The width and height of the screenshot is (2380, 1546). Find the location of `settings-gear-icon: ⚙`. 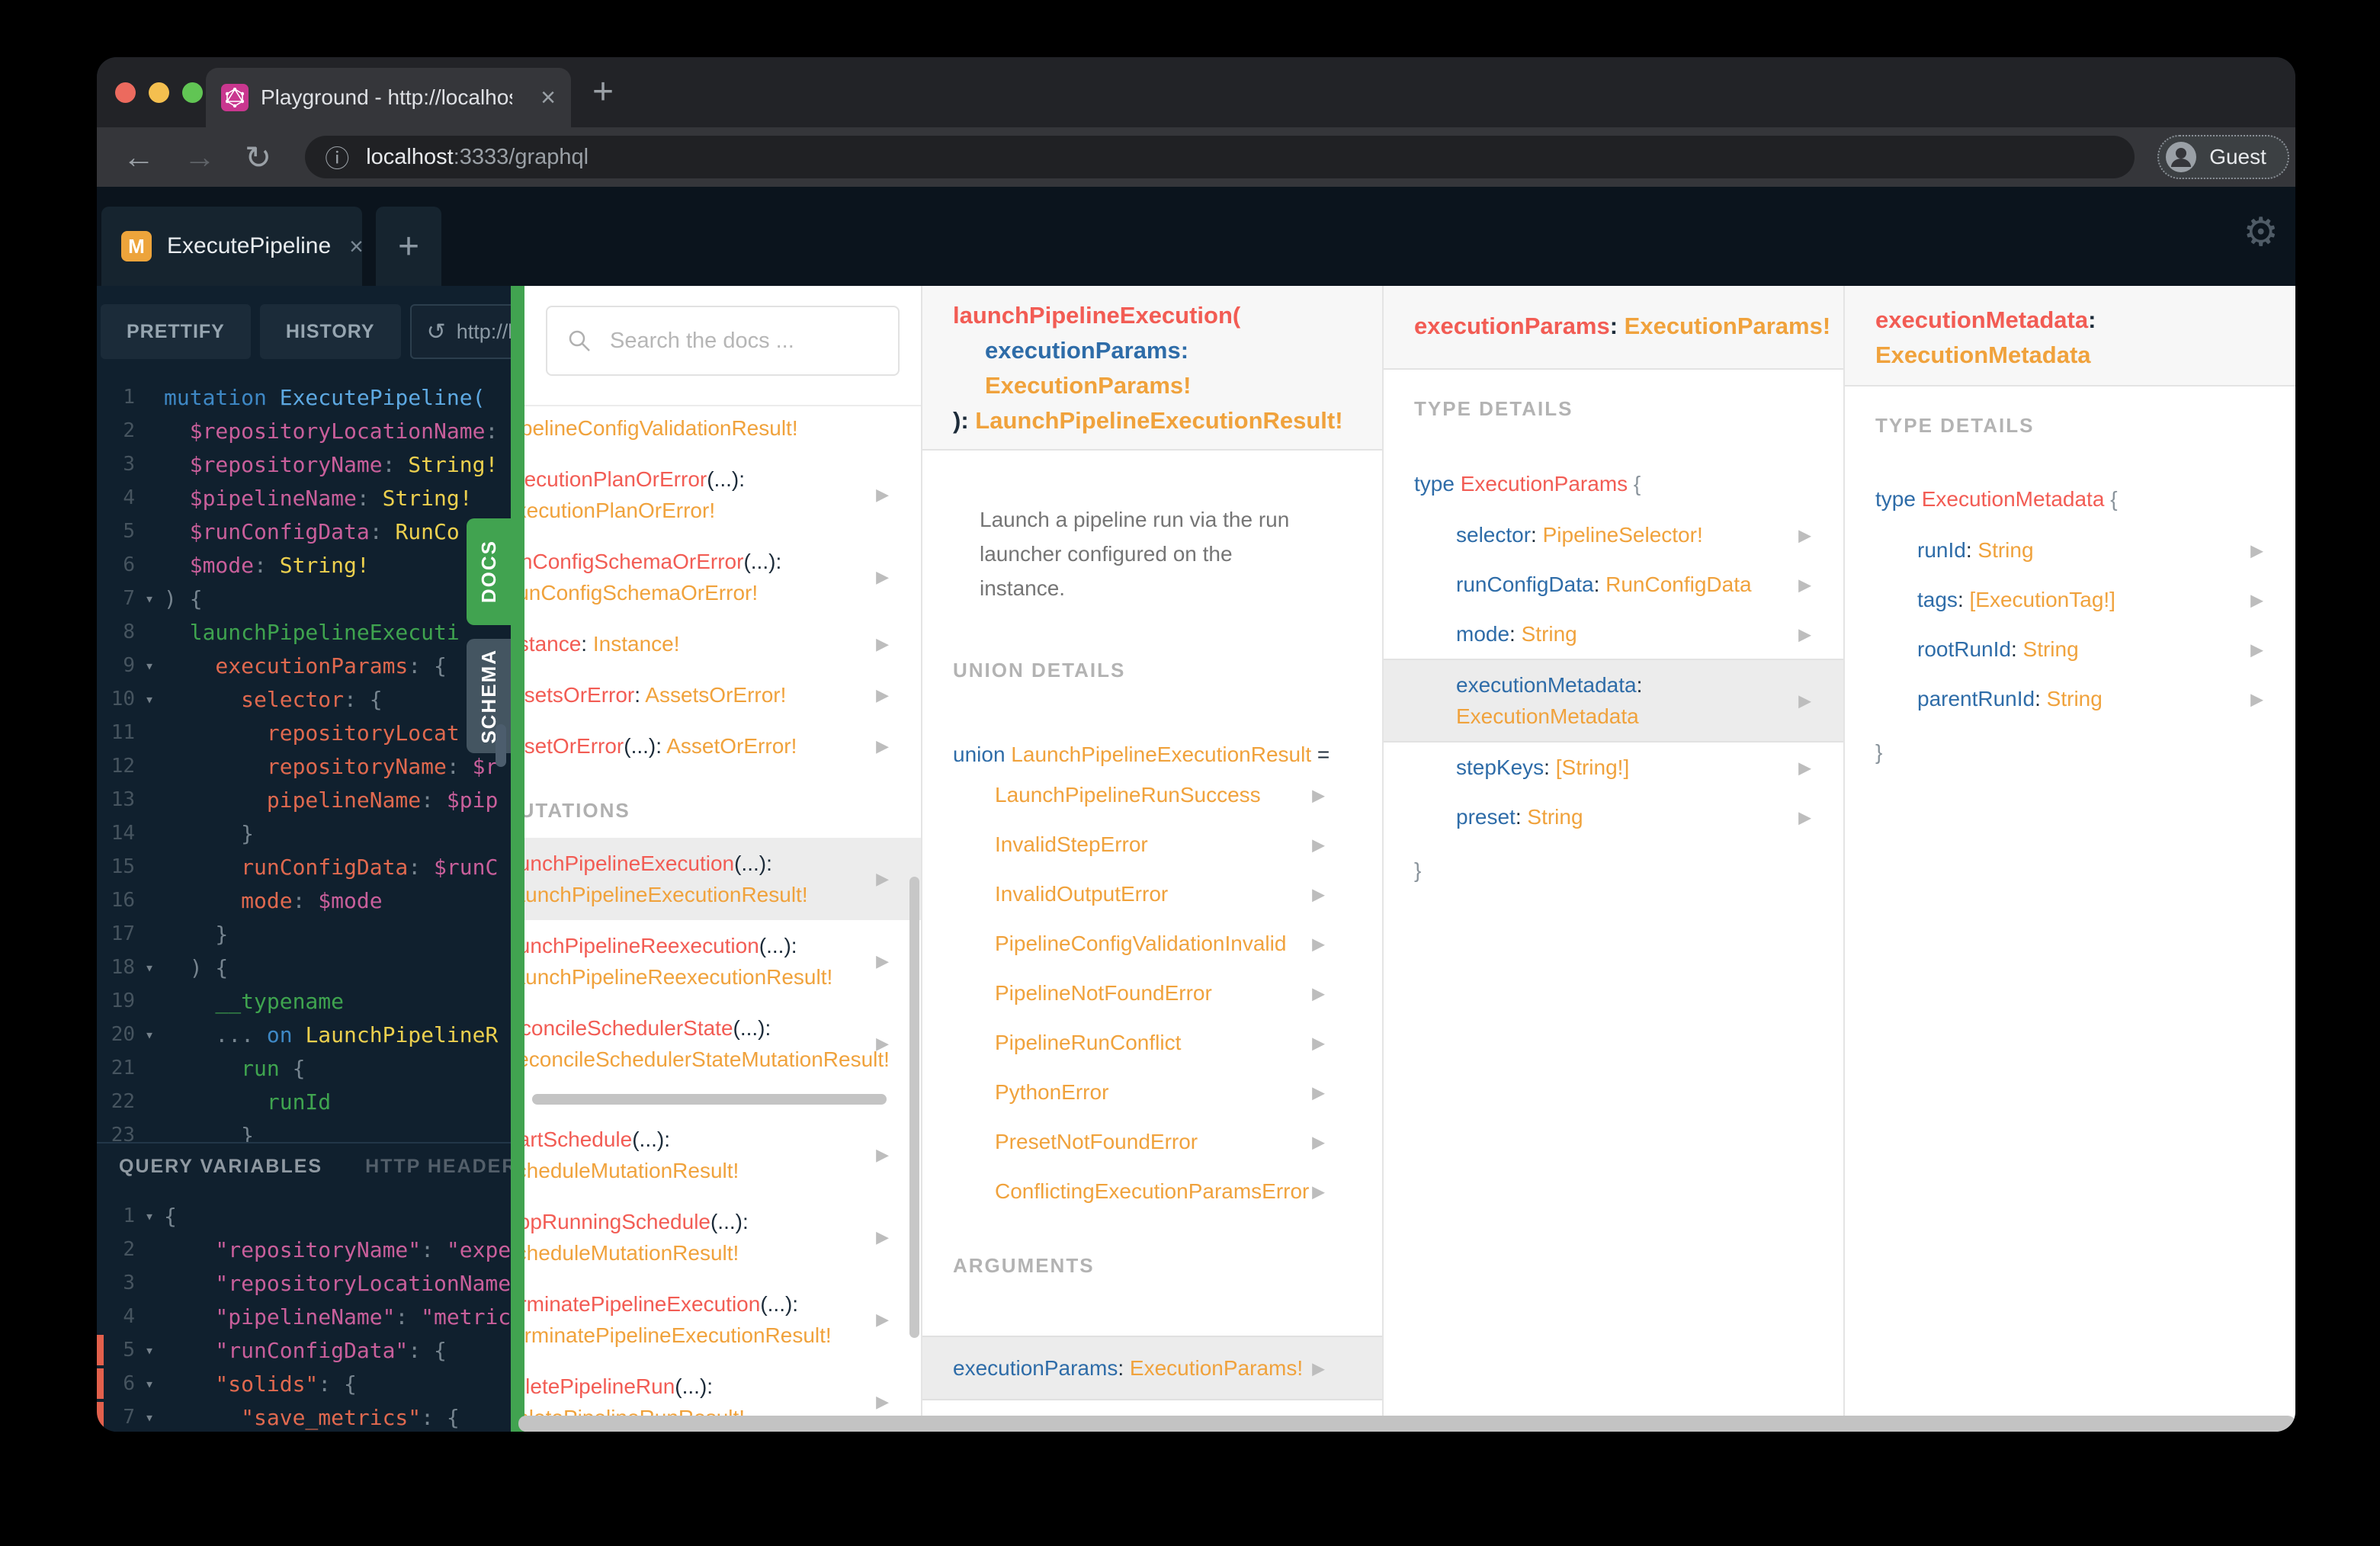

settings-gear-icon: ⚙ is located at coordinates (2261, 232).